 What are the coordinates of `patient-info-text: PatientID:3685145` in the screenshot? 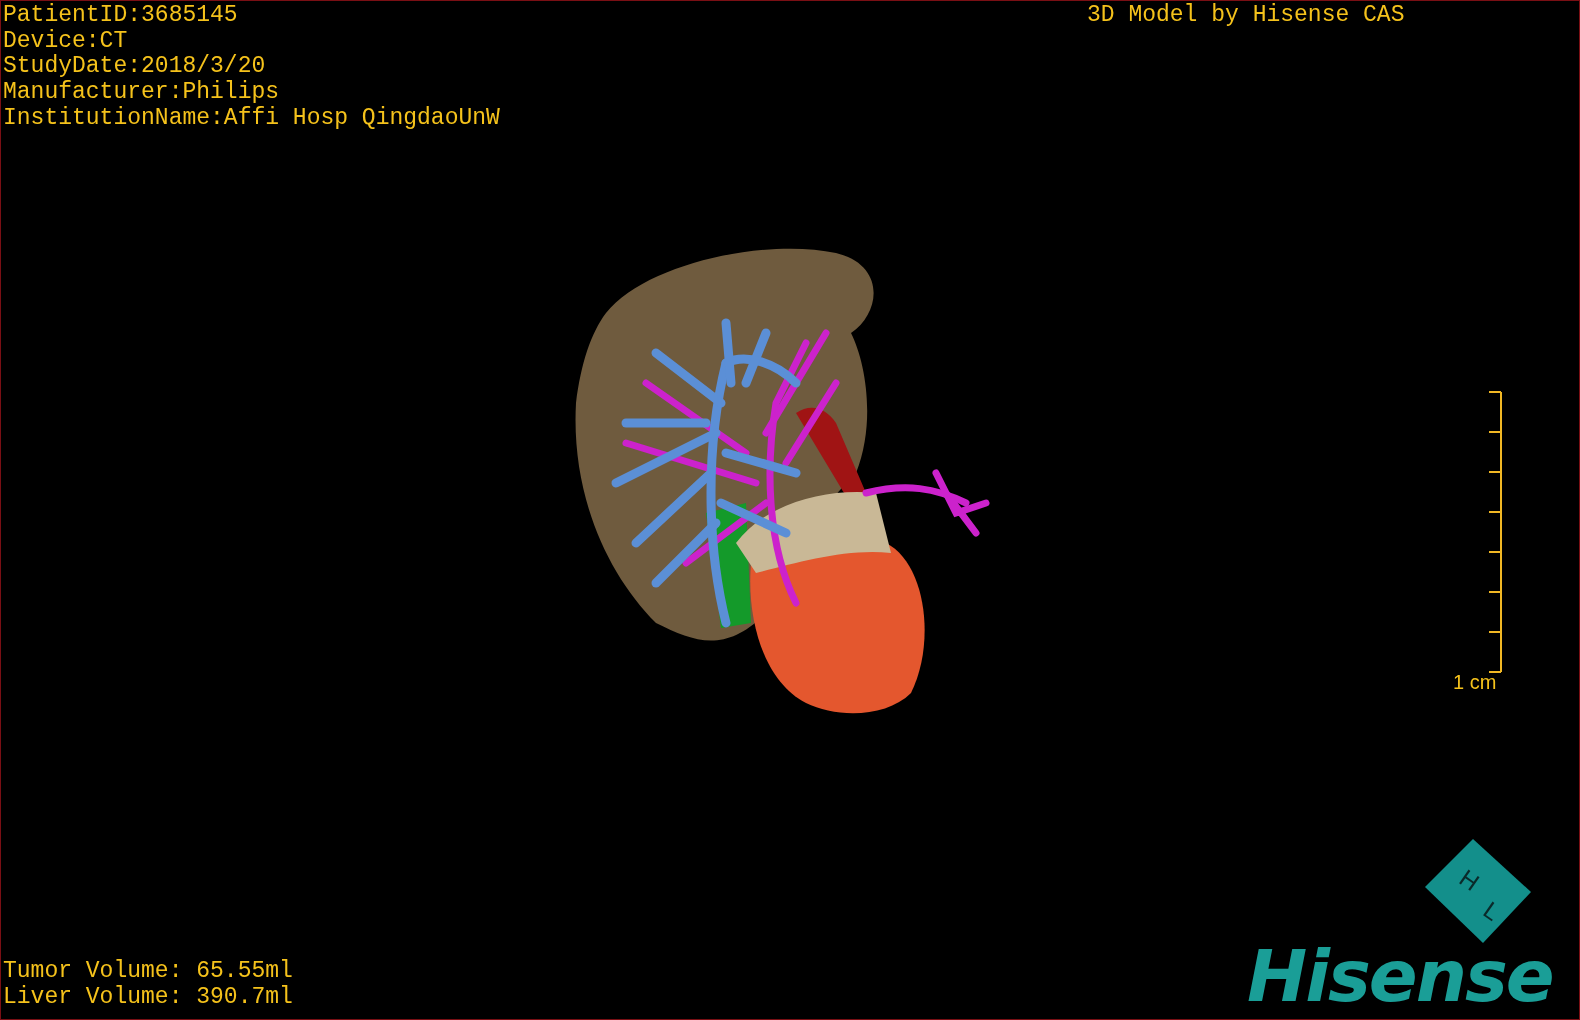 It's located at (121, 16).